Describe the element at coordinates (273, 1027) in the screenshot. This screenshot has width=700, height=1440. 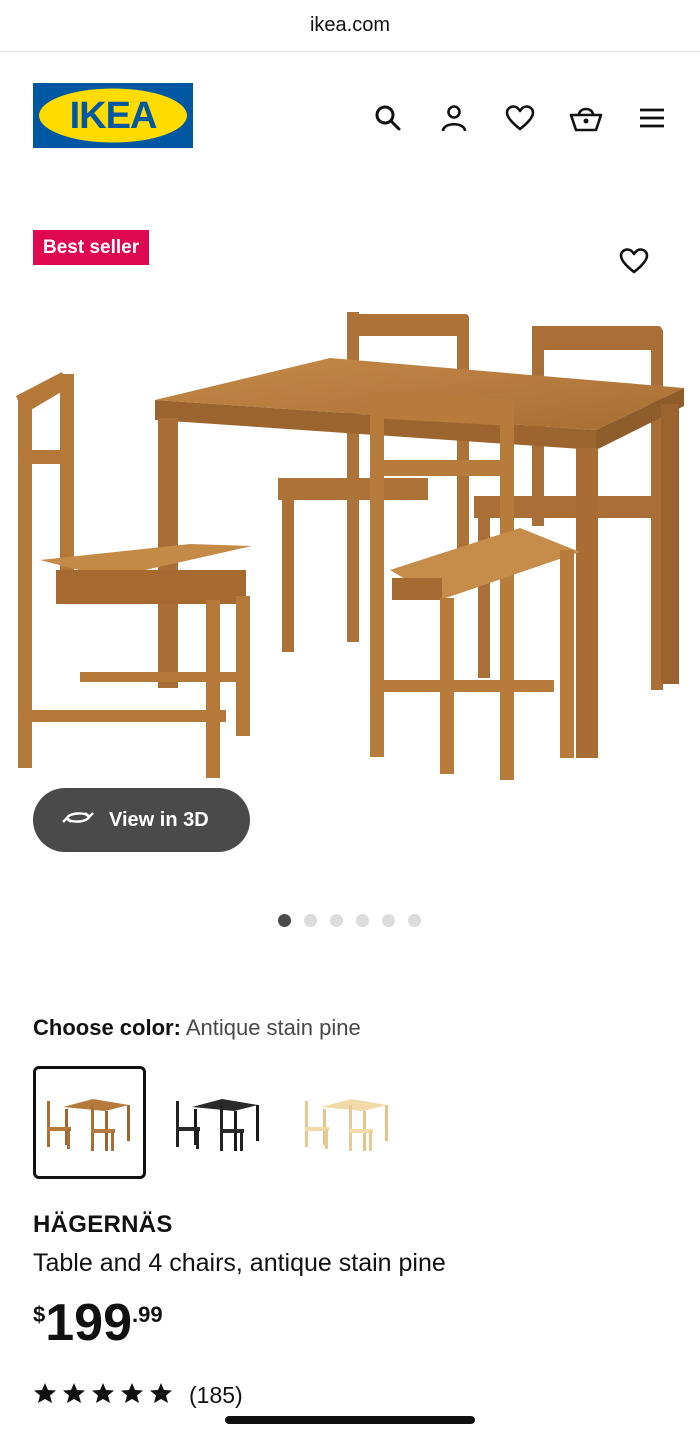
I see `selected-color-value: Antique stain pine` at that location.